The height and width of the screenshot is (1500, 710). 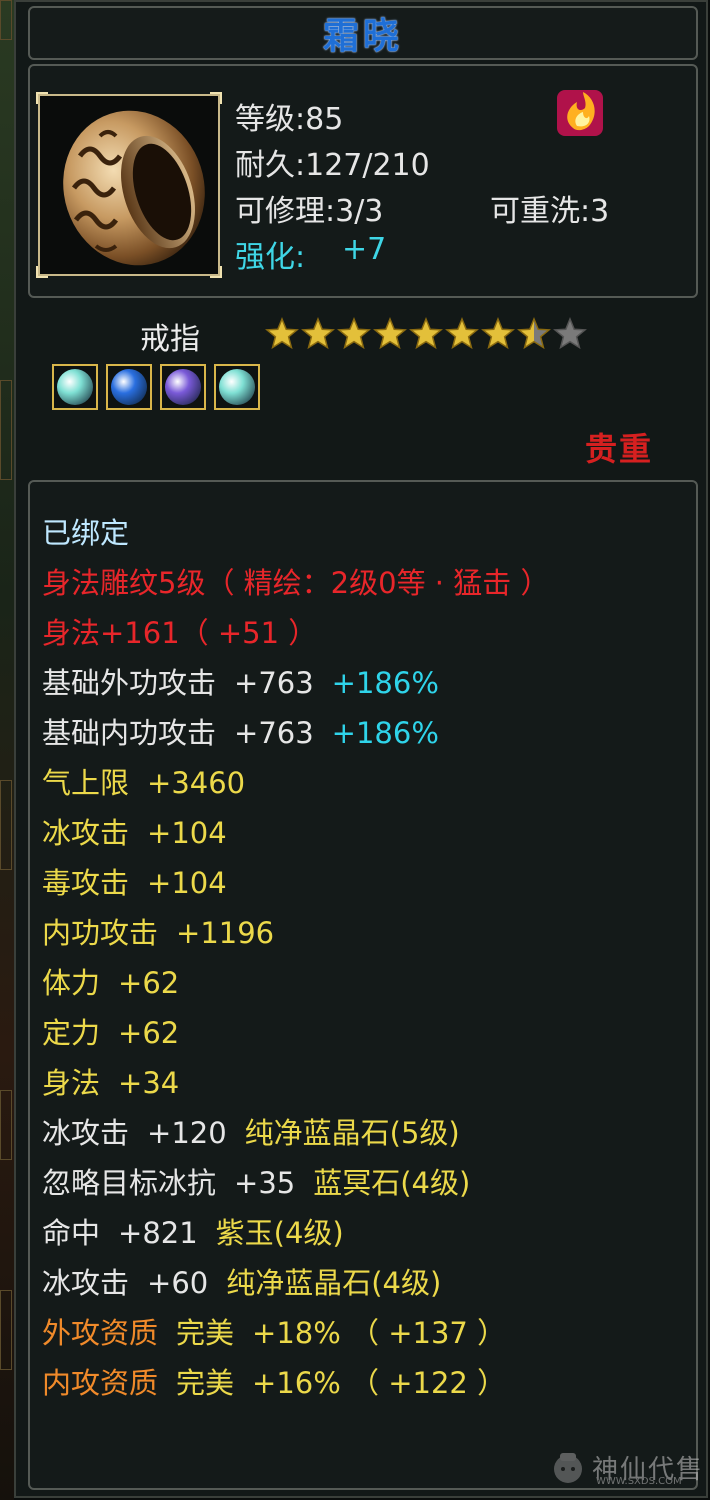 I want to click on attribute-row: 冰攻击 +104, so click(x=134, y=833).